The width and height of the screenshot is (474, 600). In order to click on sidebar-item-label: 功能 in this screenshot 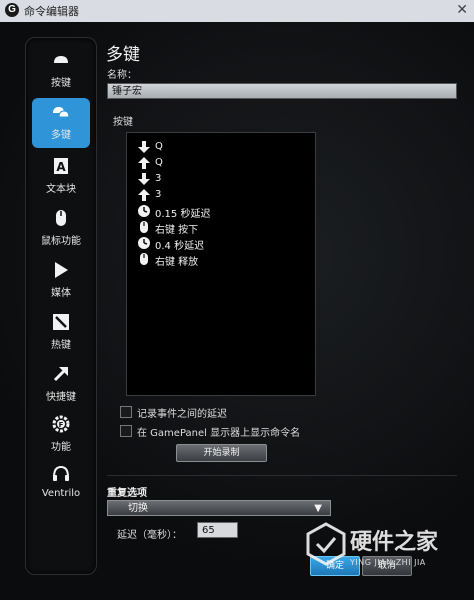, I will do `click(61, 447)`.